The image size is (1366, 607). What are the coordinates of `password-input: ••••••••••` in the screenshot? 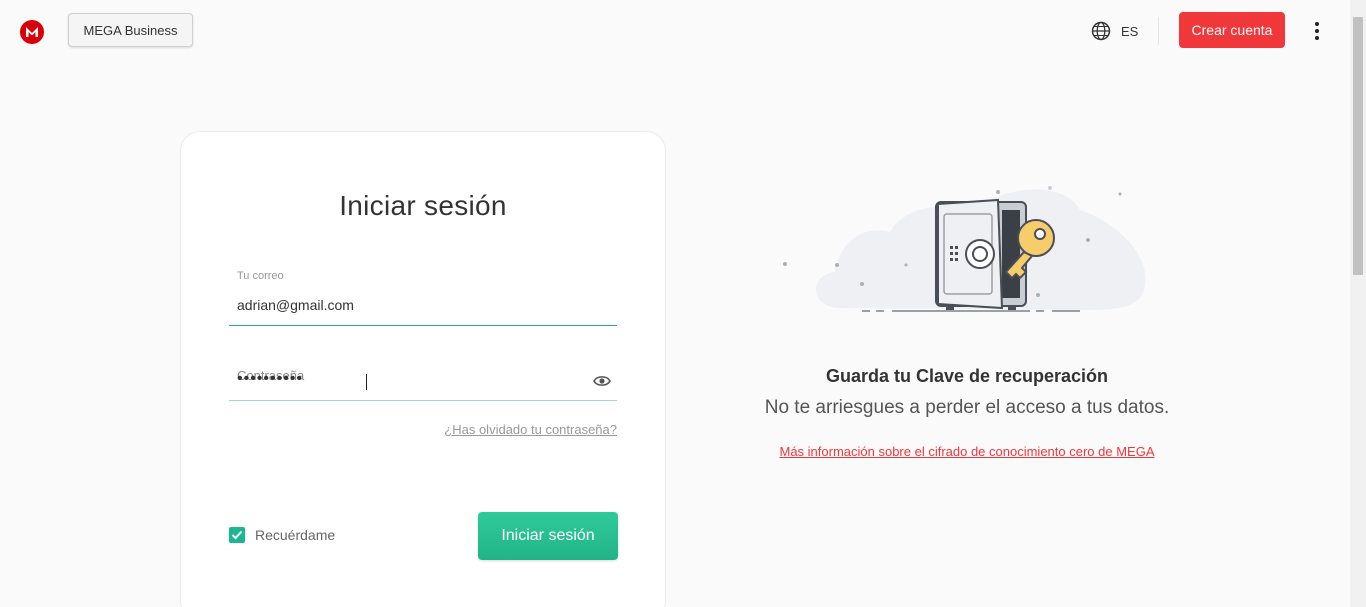 It's located at (409, 381).